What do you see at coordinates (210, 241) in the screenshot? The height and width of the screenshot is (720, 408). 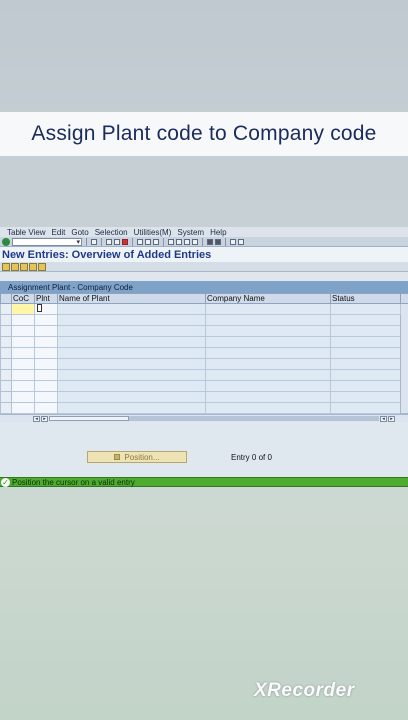 I see `new-session-icon` at bounding box center [210, 241].